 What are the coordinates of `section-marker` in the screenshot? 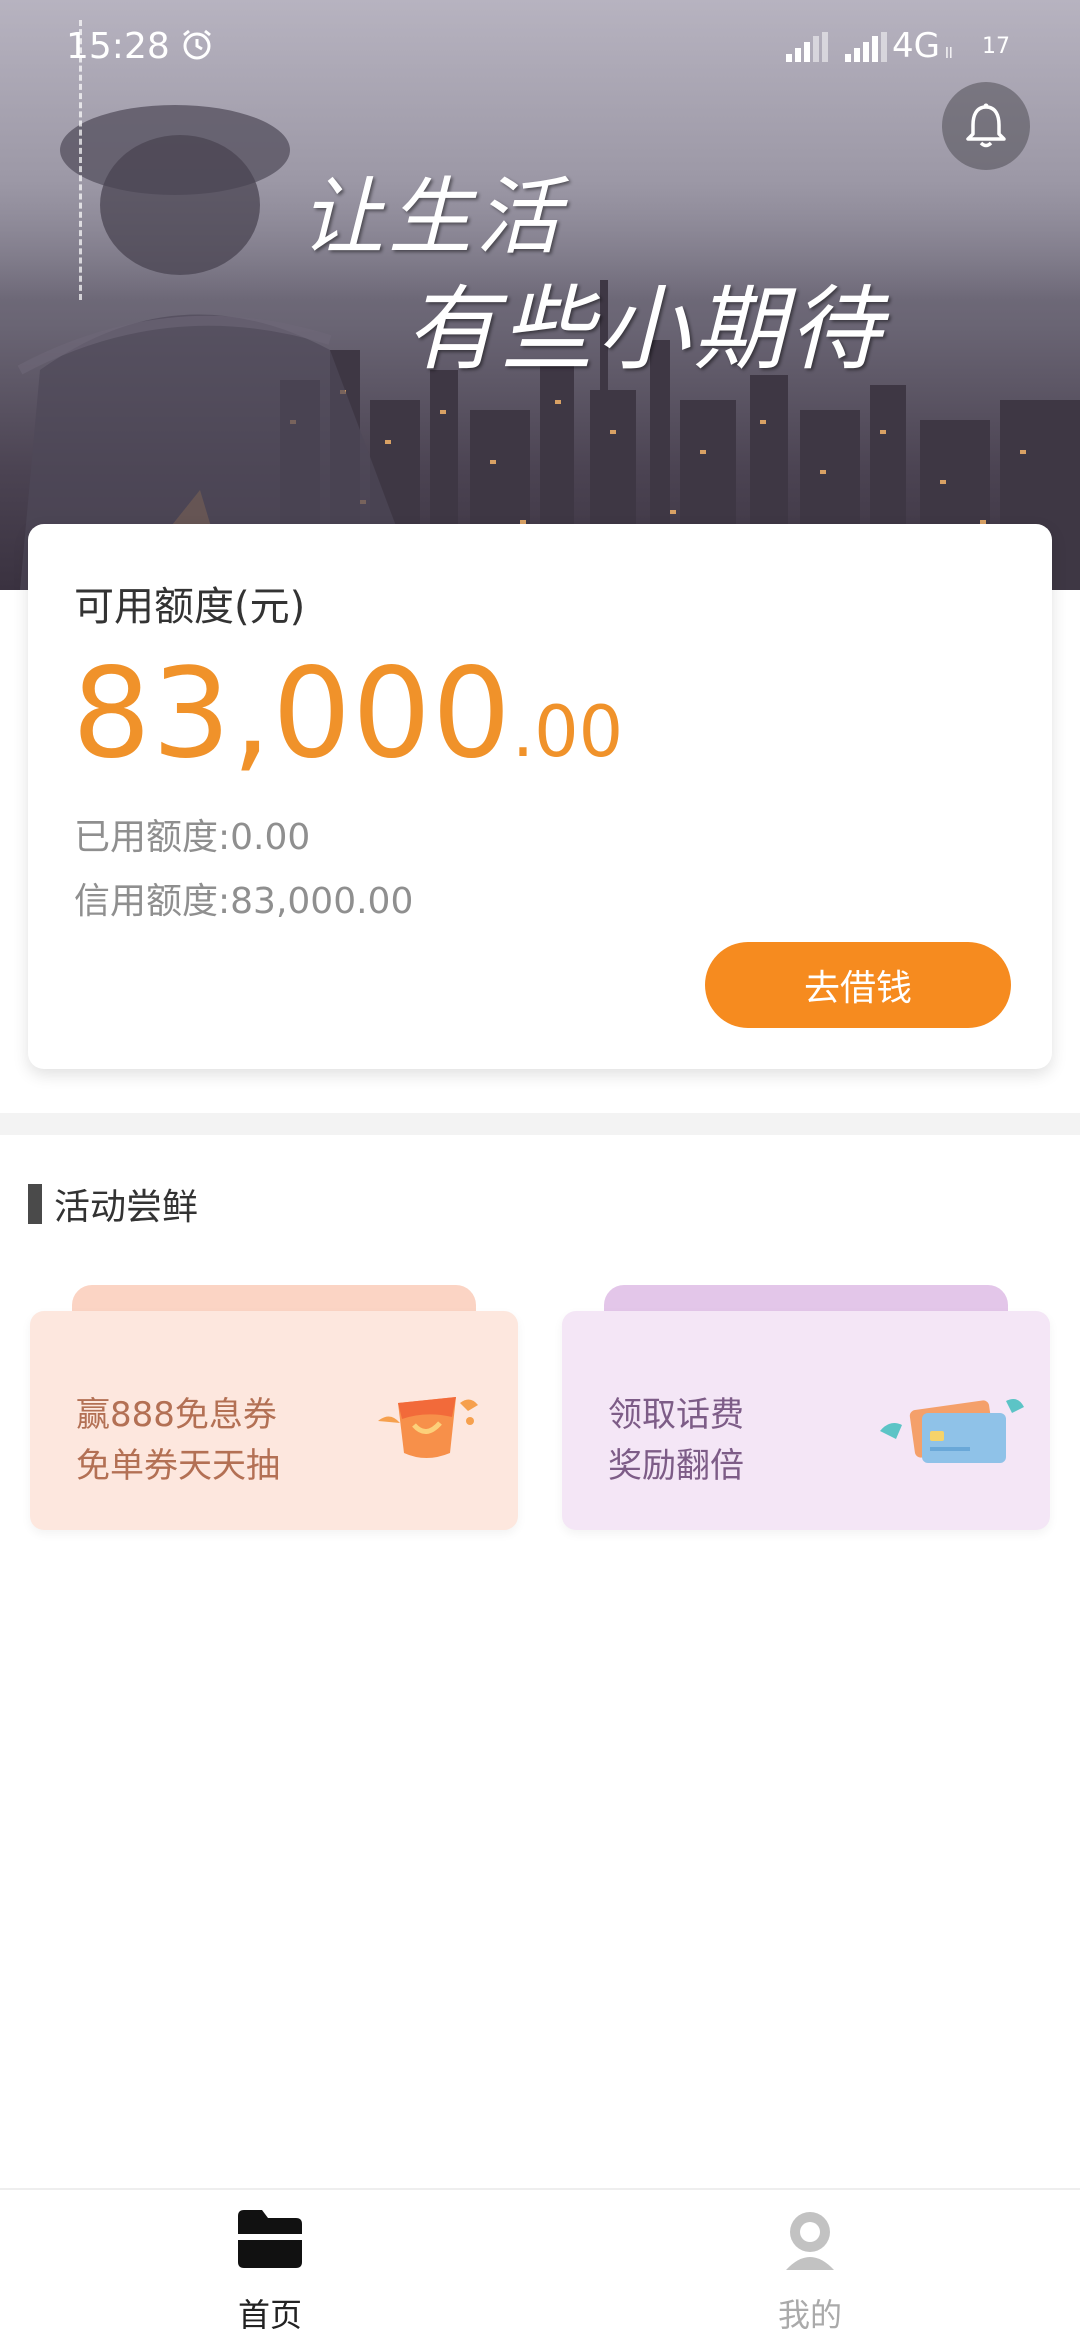 It's located at (35, 1204).